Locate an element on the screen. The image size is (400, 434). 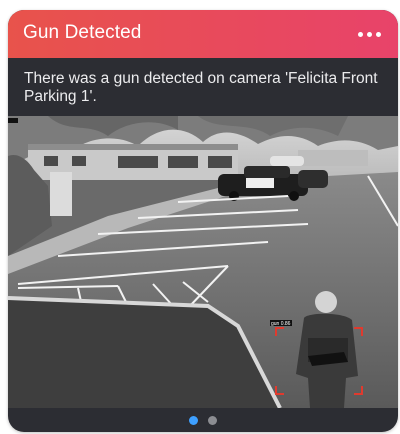
building-right is located at coordinates (333, 158).